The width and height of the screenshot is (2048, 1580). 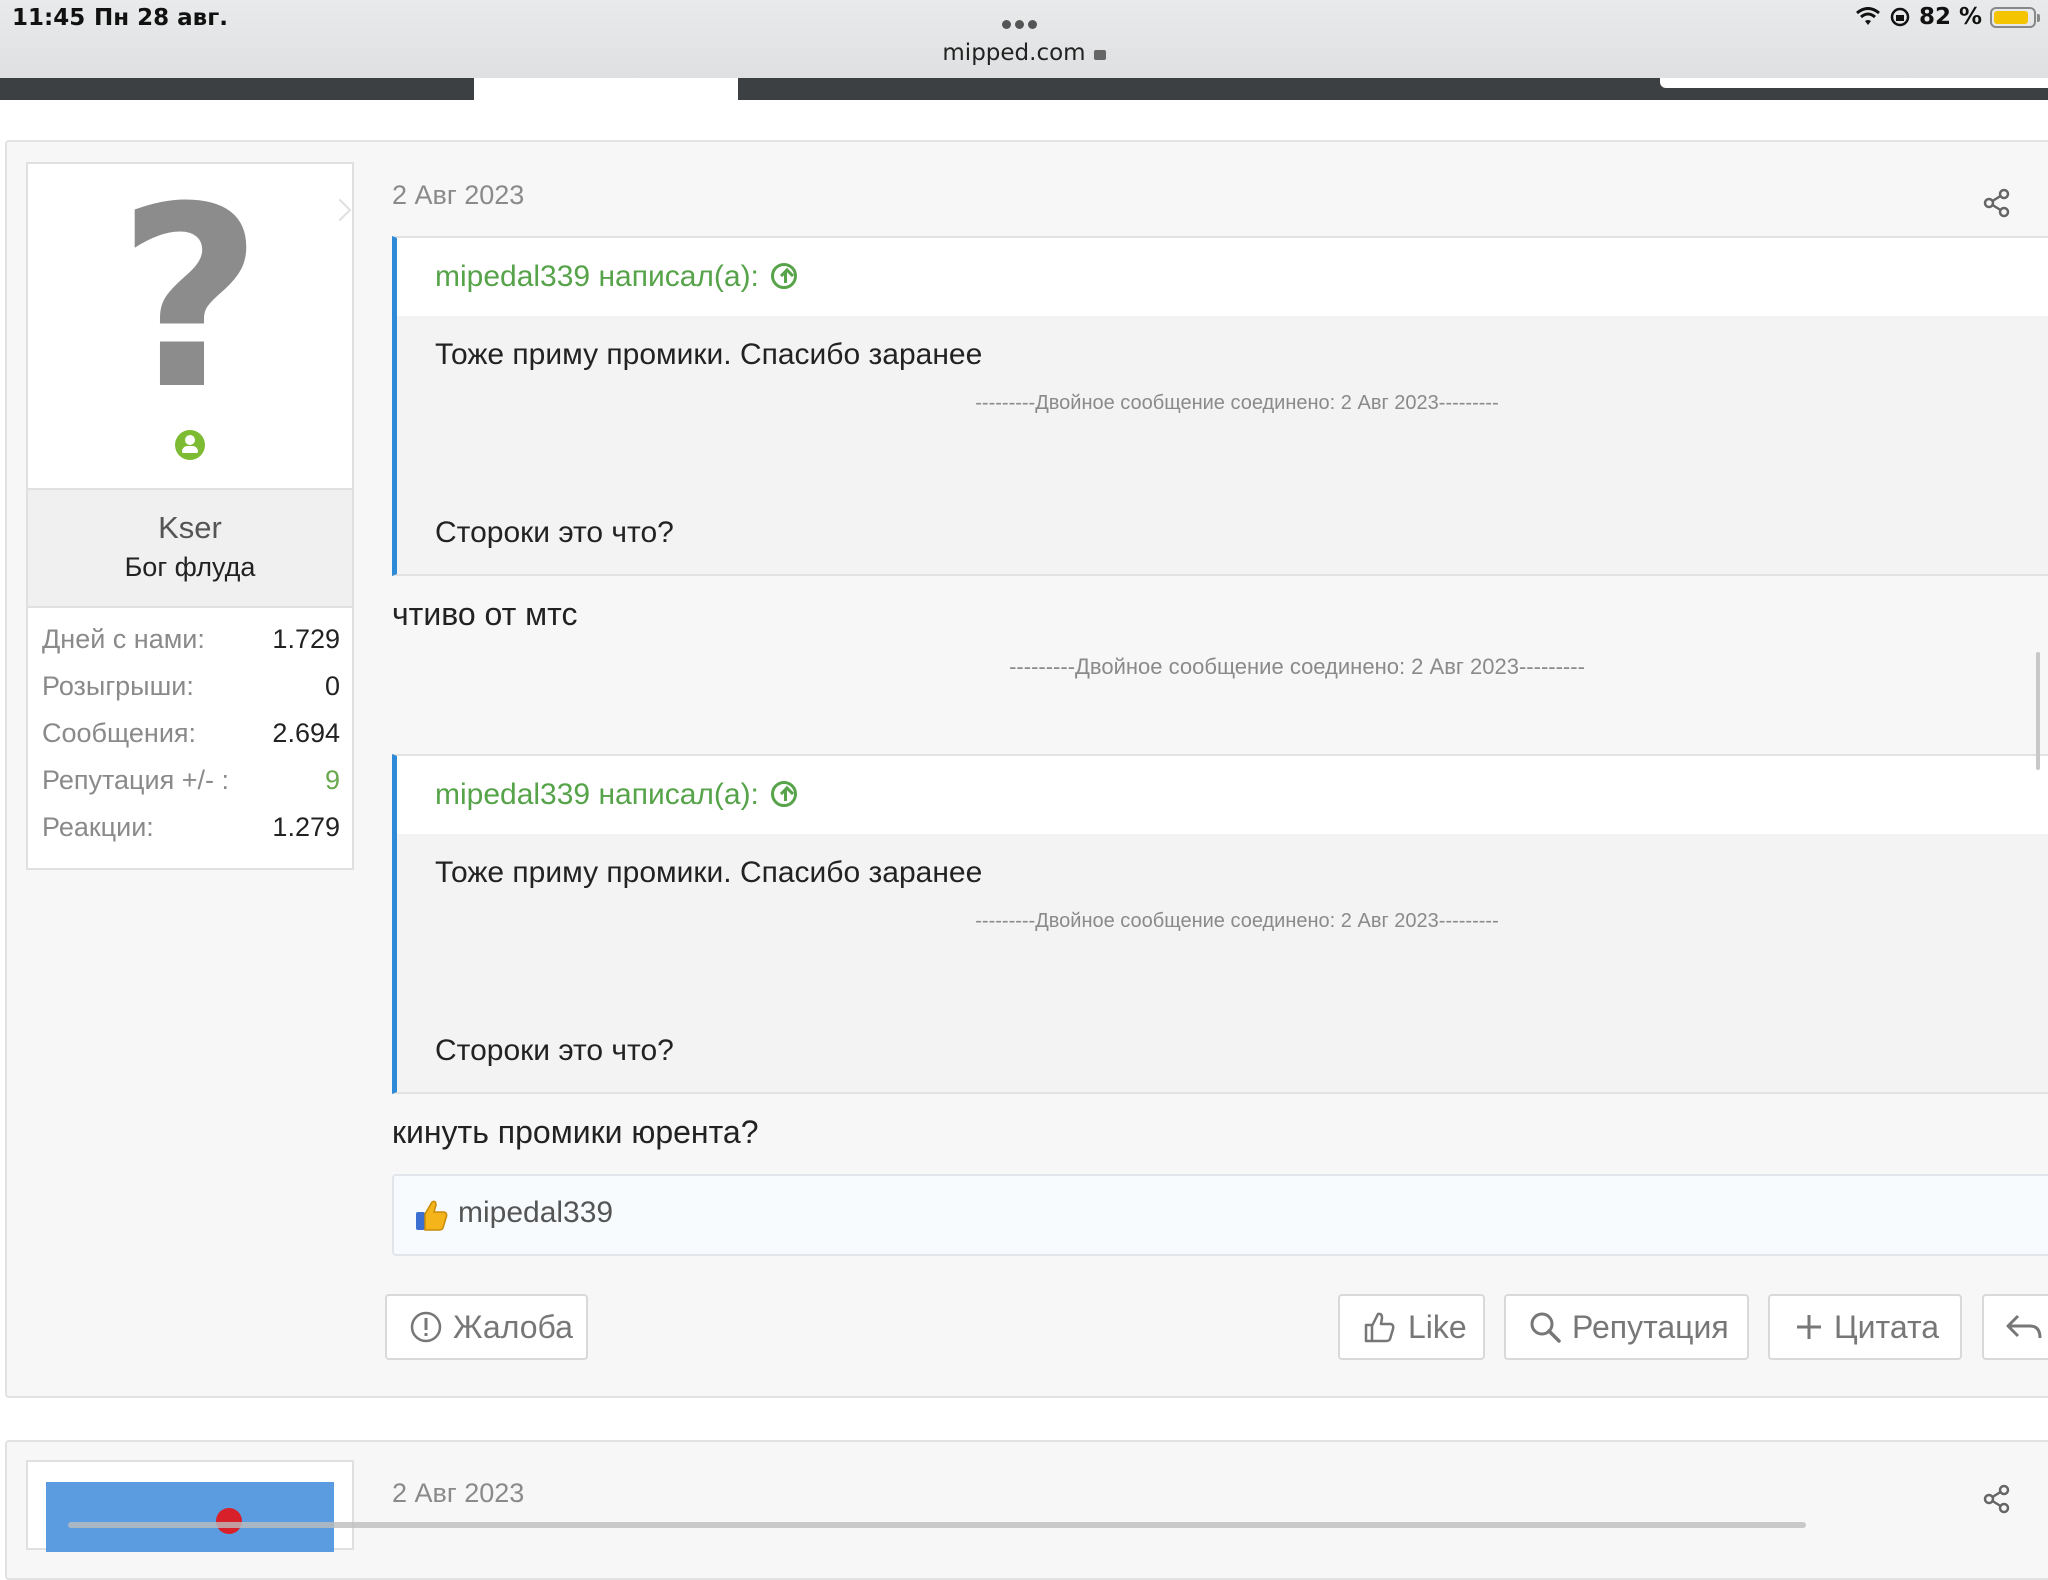 I want to click on site-nav-active-tab, so click(x=606, y=89).